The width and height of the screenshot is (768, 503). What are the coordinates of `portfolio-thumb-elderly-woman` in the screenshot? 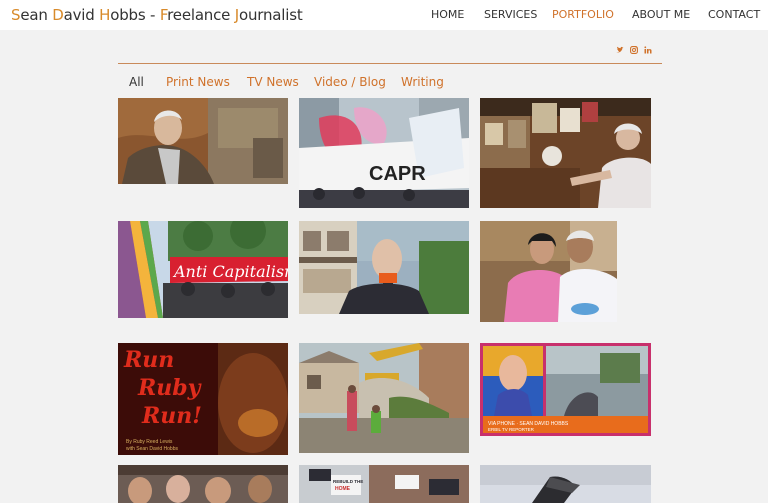 It's located at (565, 153).